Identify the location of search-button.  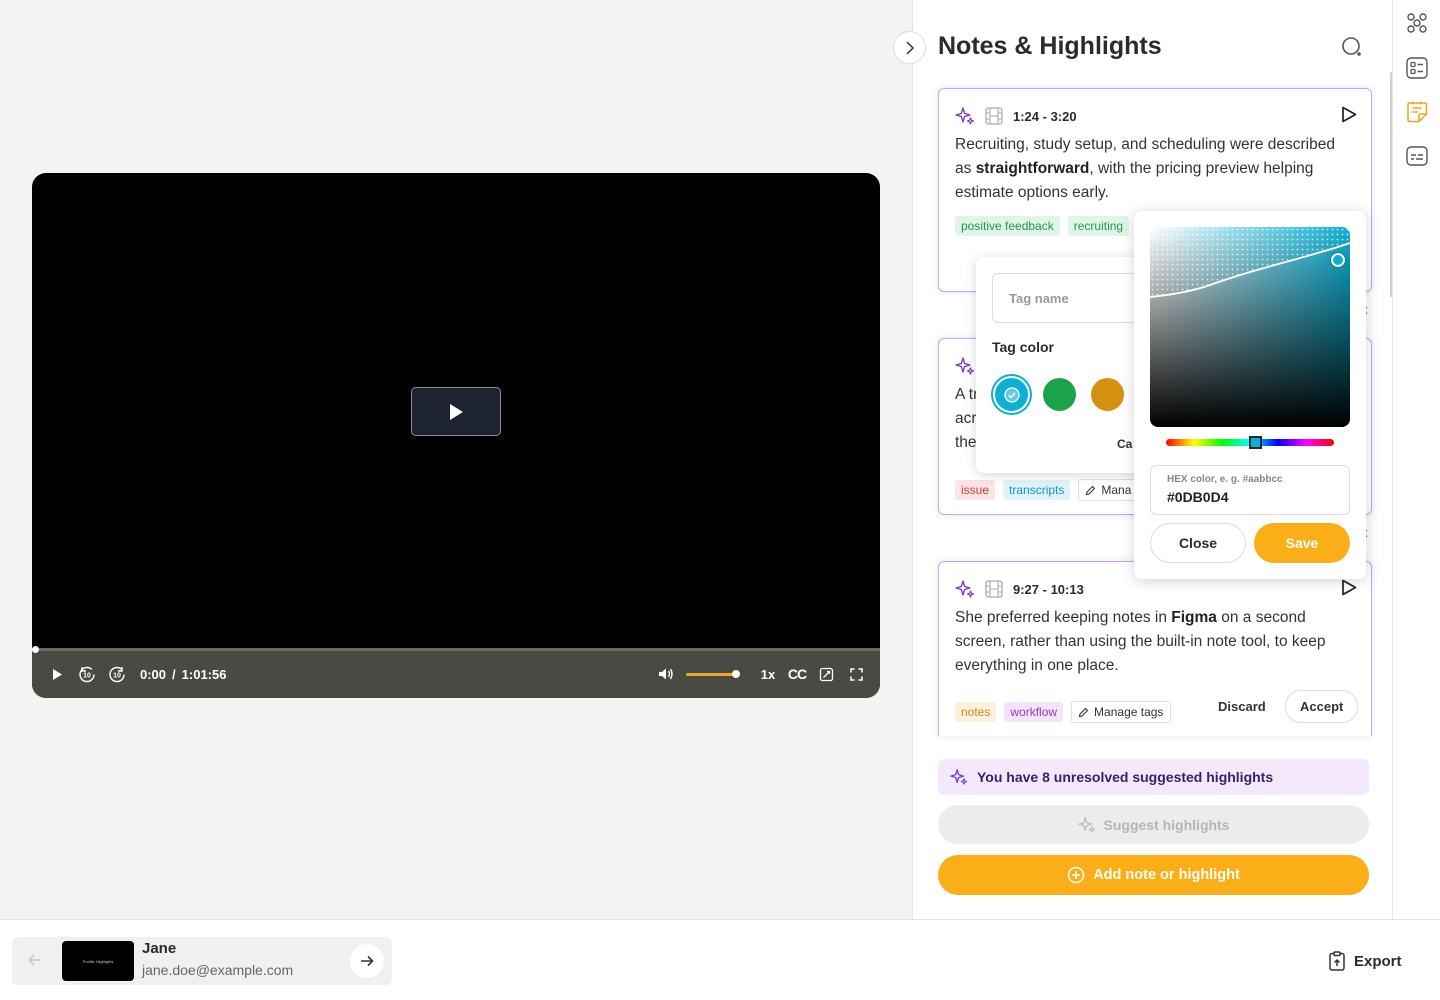
(1352, 49).